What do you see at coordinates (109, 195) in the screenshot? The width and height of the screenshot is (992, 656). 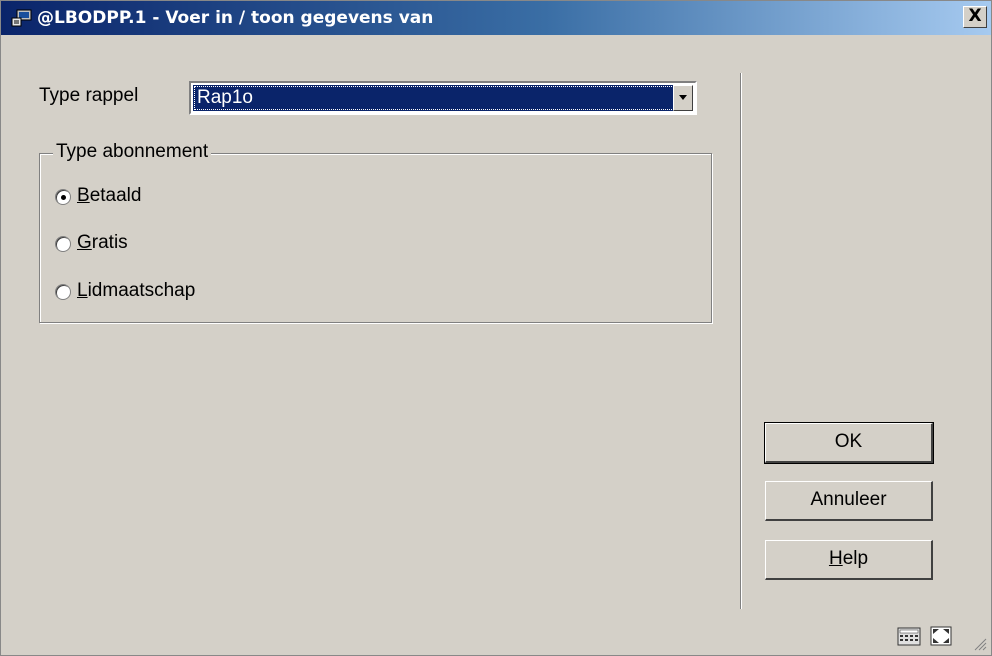 I see `radio-betaald-label: Betaald` at bounding box center [109, 195].